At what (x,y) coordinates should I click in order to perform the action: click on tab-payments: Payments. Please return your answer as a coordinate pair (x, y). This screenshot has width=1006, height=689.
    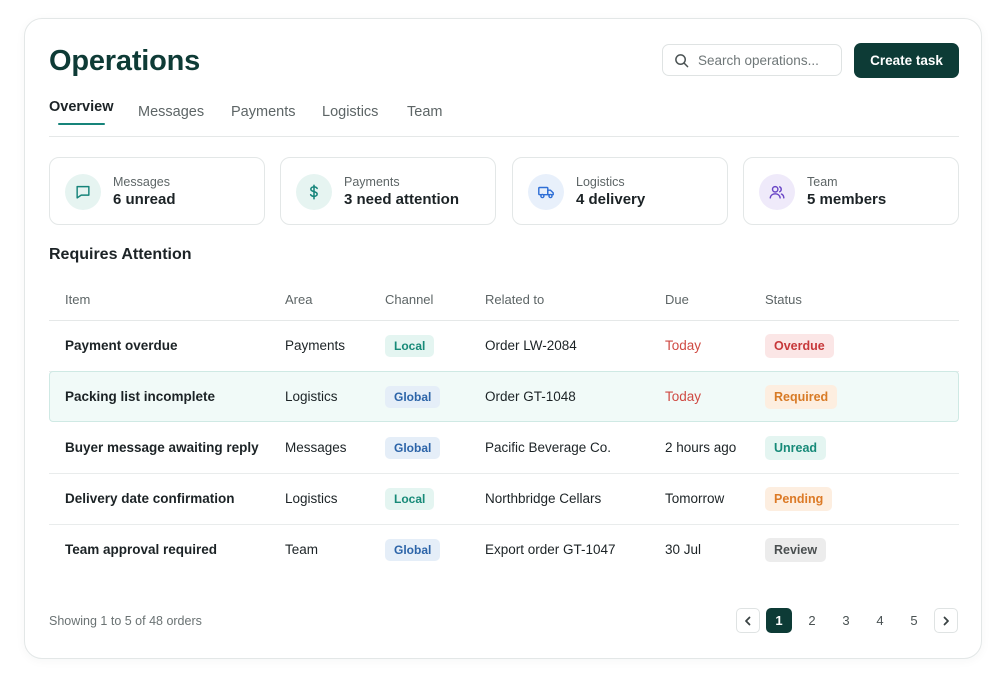
    Looking at the image, I should click on (263, 112).